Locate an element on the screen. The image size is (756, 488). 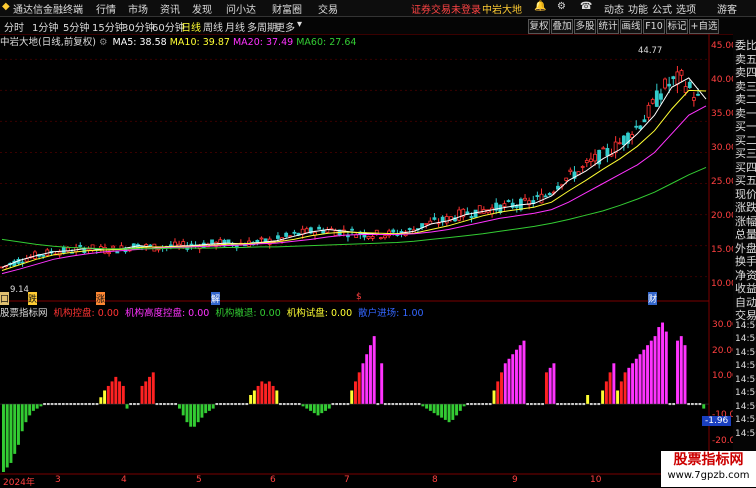
event-mark-finance: 财 is located at coordinates (653, 298).